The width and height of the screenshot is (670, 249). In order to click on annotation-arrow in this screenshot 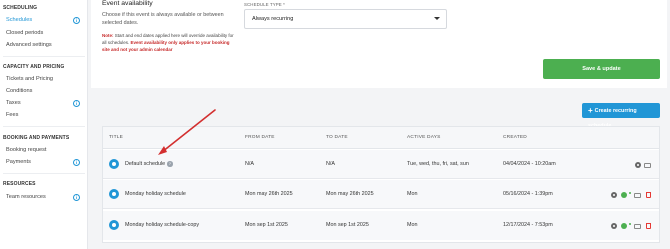, I will do `click(187, 132)`.